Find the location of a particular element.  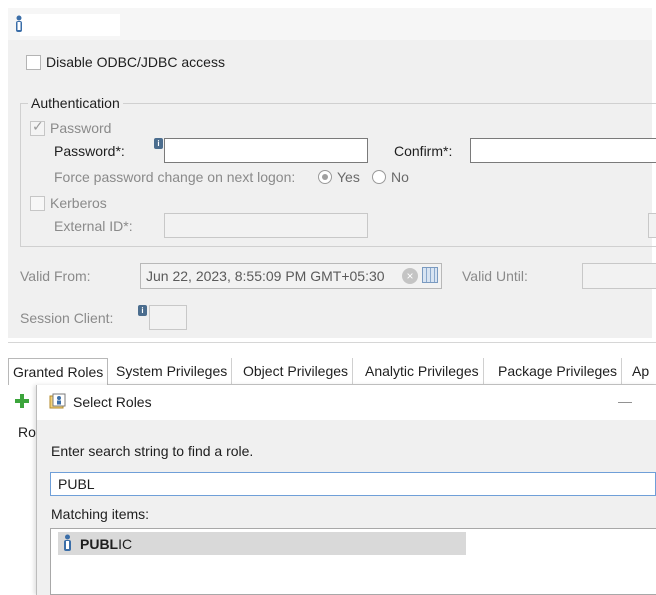

tab-ap-truncated: Ap is located at coordinates (640, 371).